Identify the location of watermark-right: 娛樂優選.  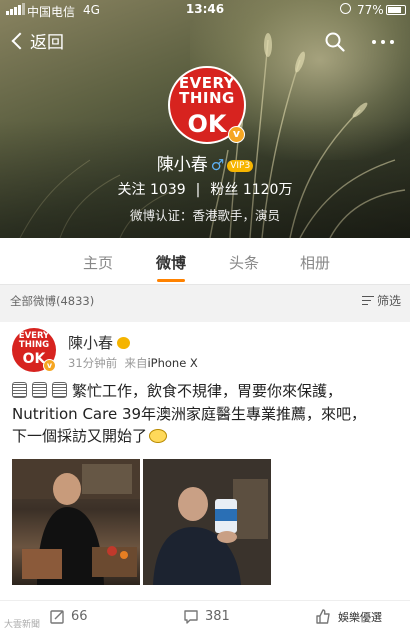
(360, 617).